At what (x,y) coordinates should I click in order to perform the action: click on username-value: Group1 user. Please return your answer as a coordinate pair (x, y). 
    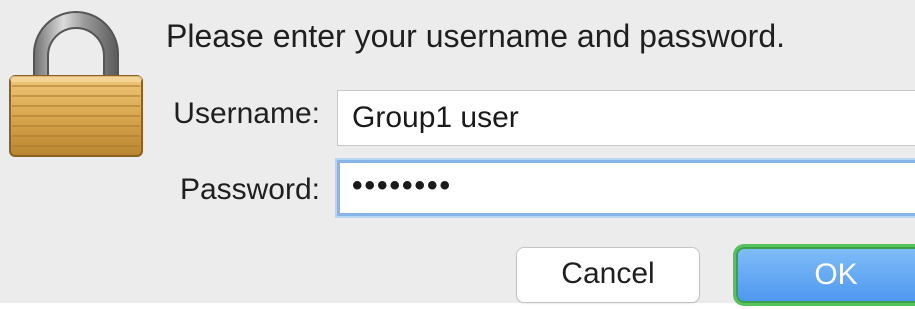
    Looking at the image, I should click on (435, 117).